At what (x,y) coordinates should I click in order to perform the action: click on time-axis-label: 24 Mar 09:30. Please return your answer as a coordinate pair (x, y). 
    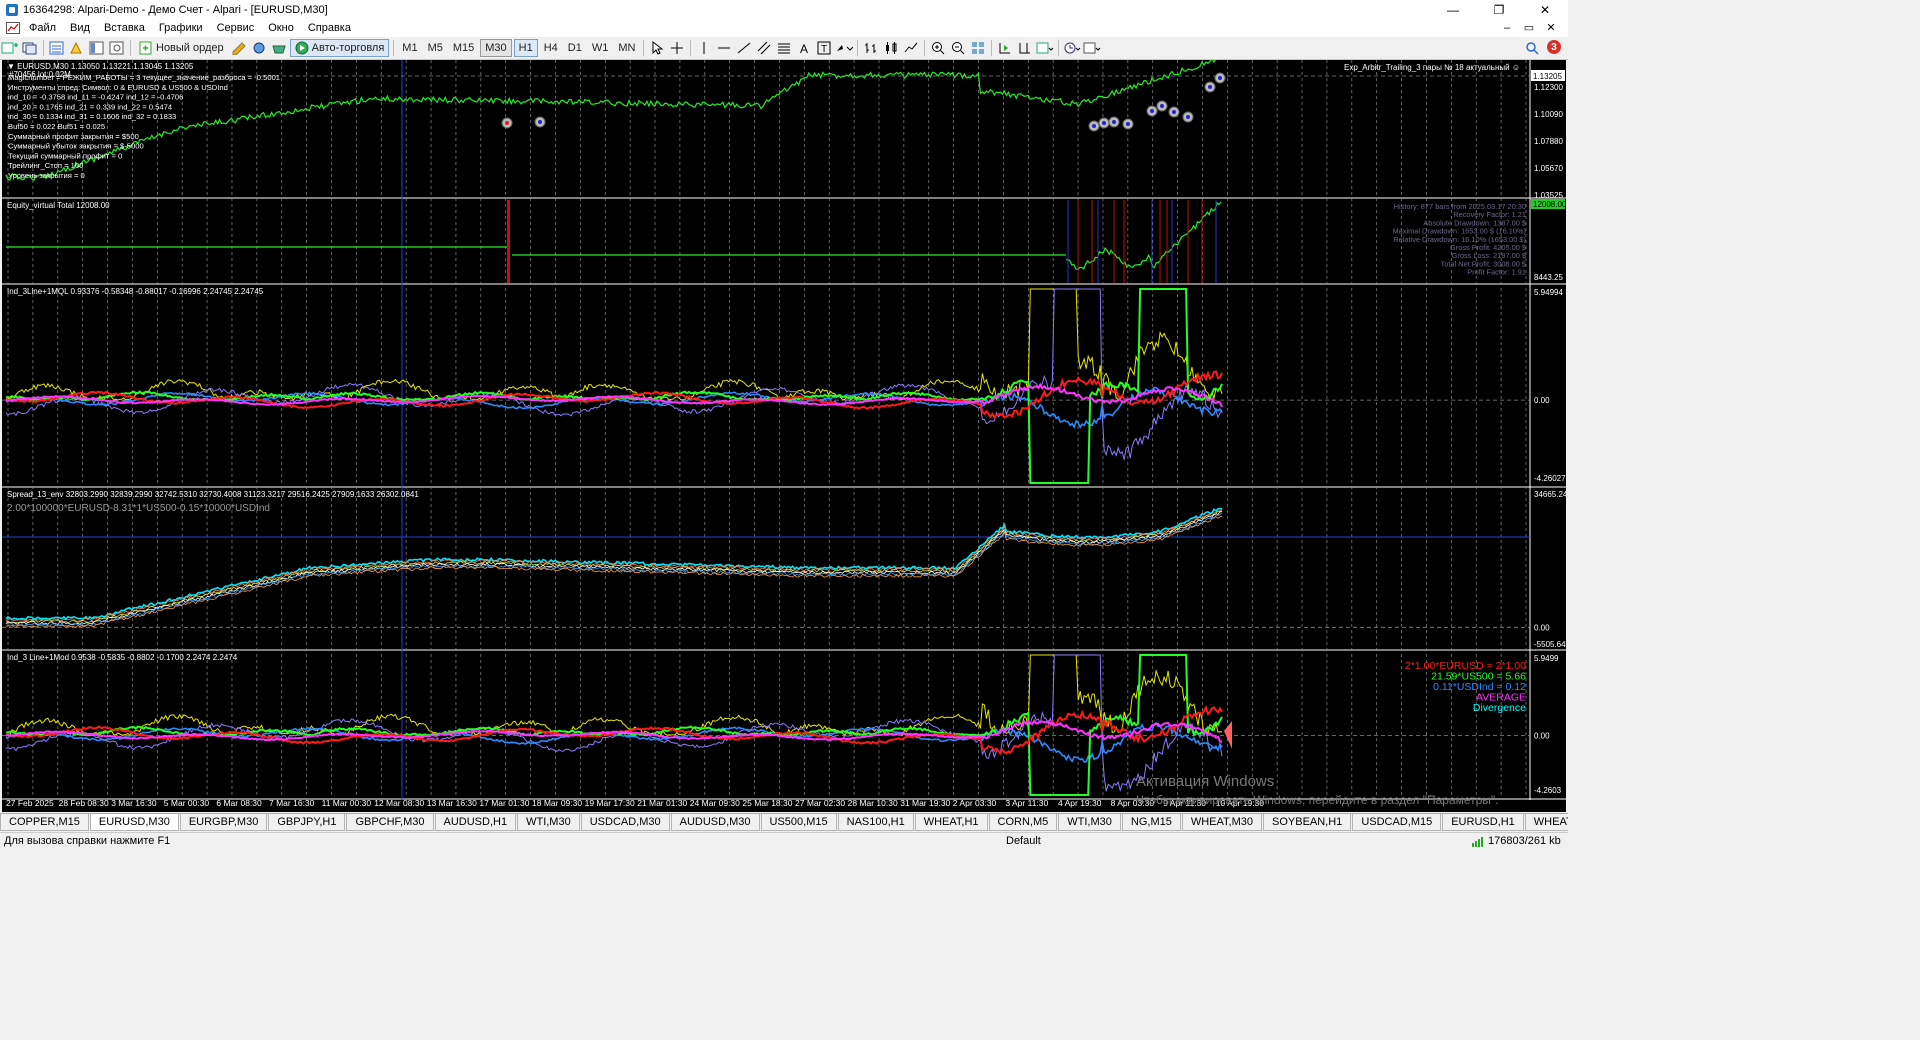
    Looking at the image, I should click on (715, 803).